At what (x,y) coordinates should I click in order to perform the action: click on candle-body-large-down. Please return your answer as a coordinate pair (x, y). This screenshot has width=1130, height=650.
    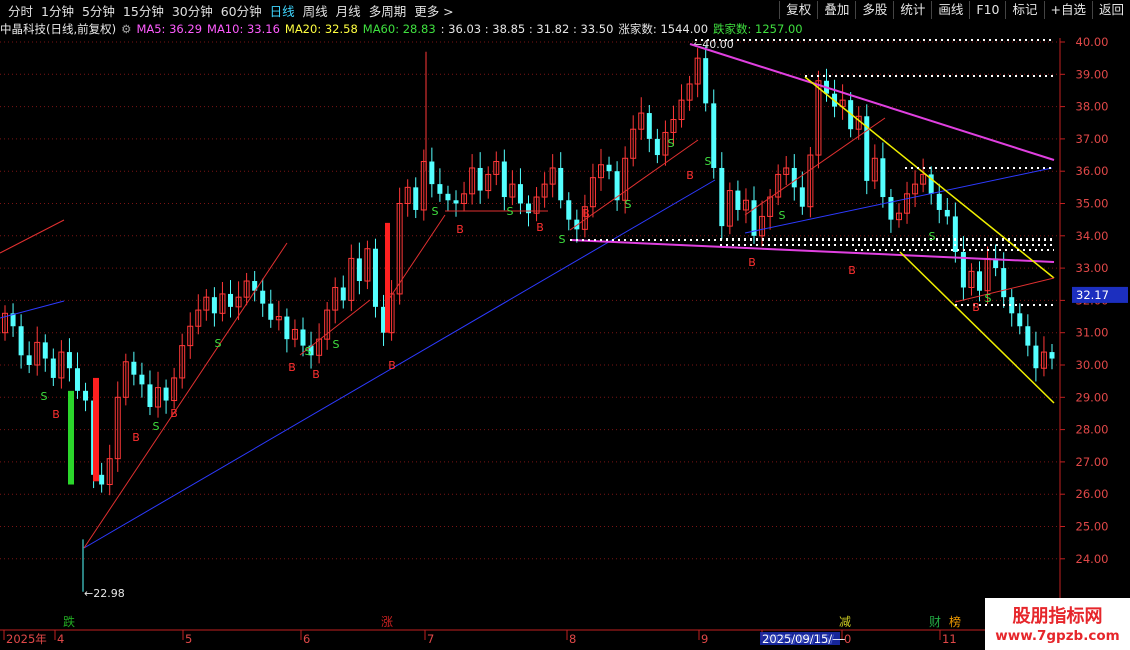
    Looking at the image, I should click on (71, 437).